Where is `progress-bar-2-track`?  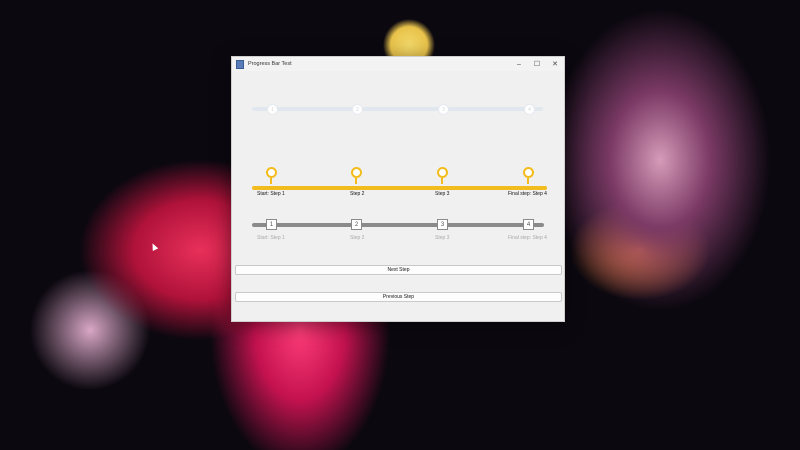 progress-bar-2-track is located at coordinates (399, 188).